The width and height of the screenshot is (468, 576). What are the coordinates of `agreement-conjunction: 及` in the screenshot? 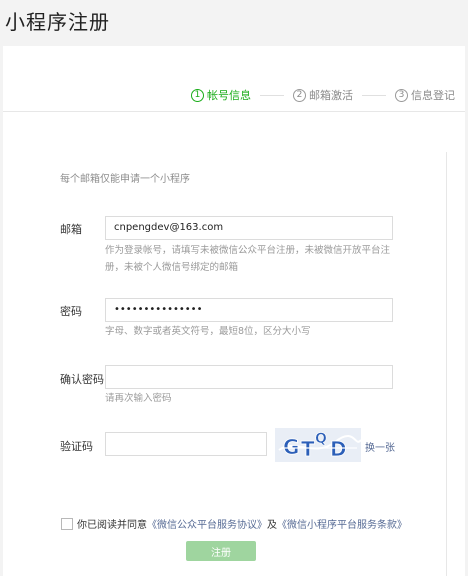 It's located at (272, 525).